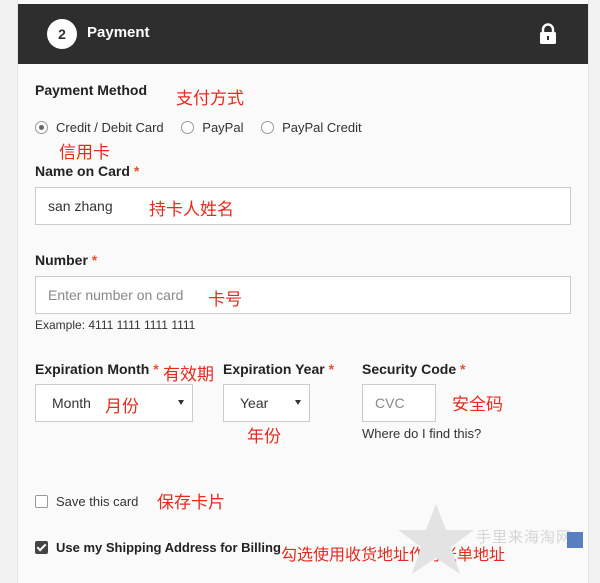 This screenshot has height=583, width=600. I want to click on watermark-text: 手里来海淘网, so click(524, 537).